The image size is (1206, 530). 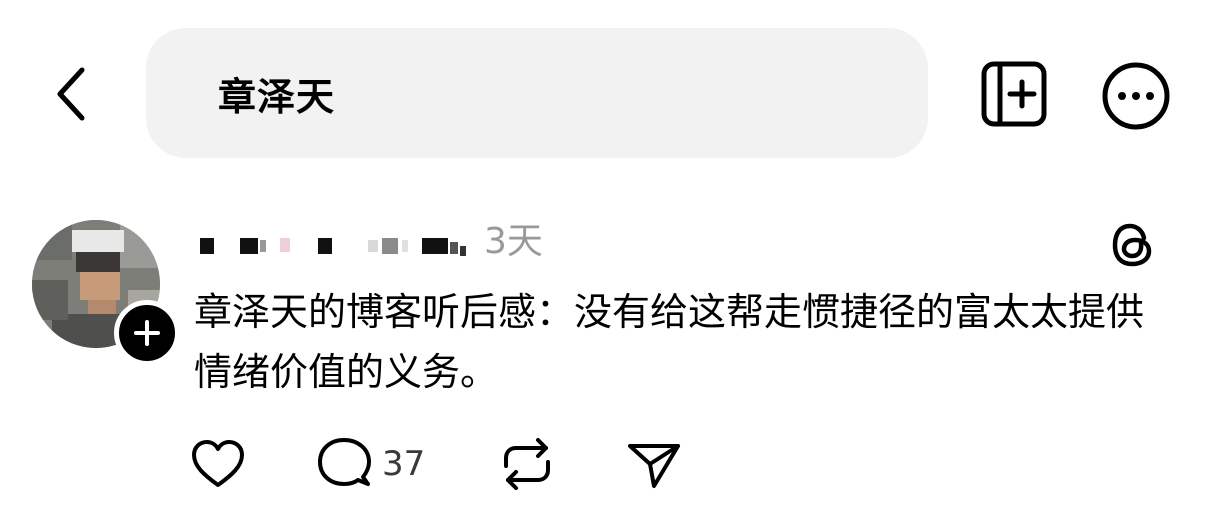 I want to click on repost-icon, so click(x=527, y=464).